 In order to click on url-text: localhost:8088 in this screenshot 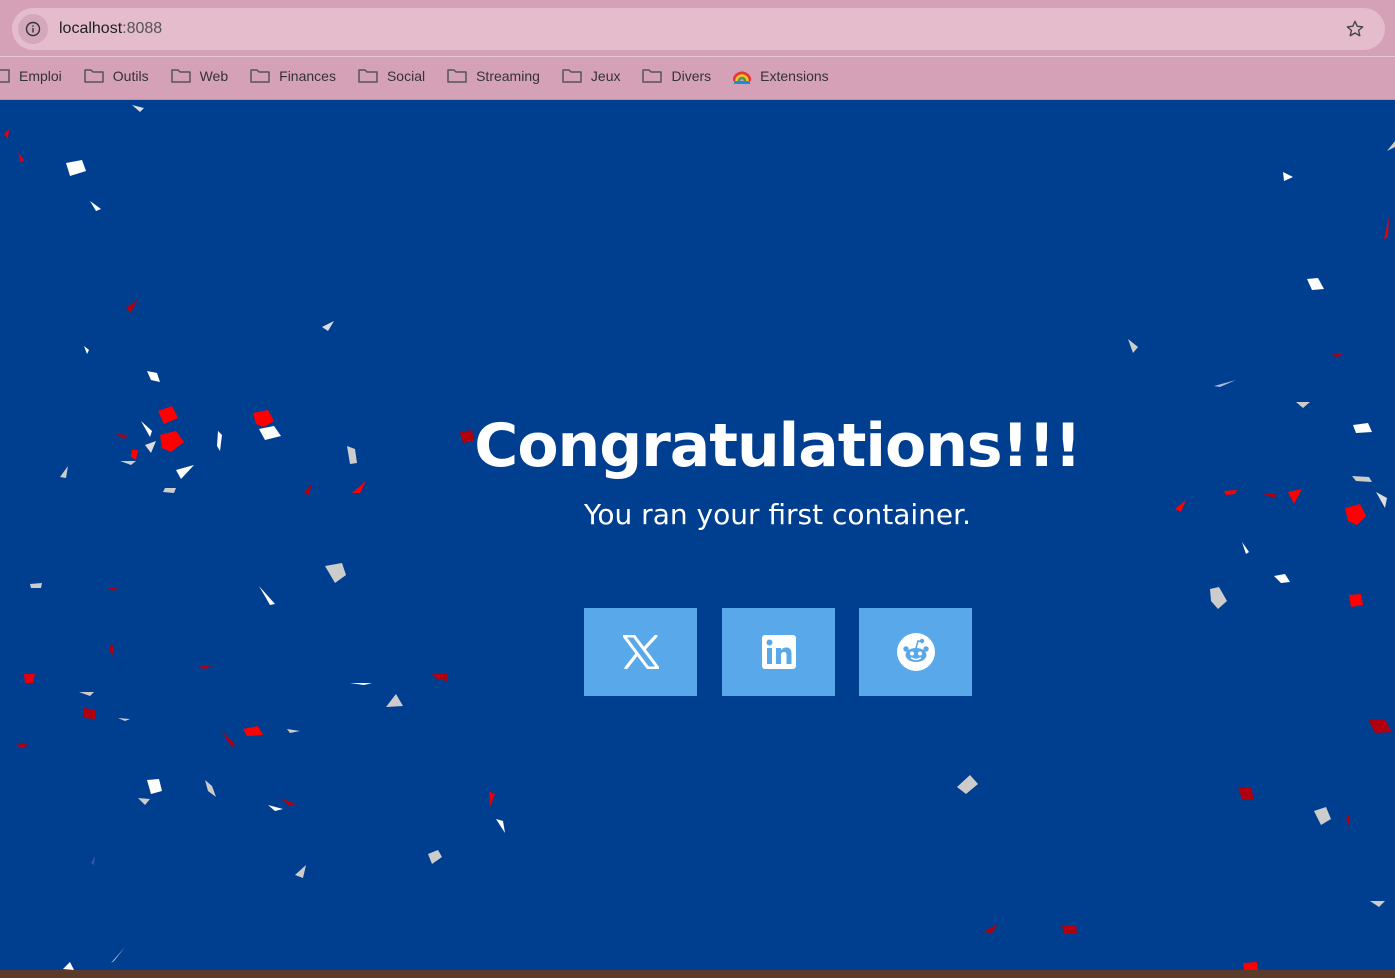, I will do `click(110, 29)`.